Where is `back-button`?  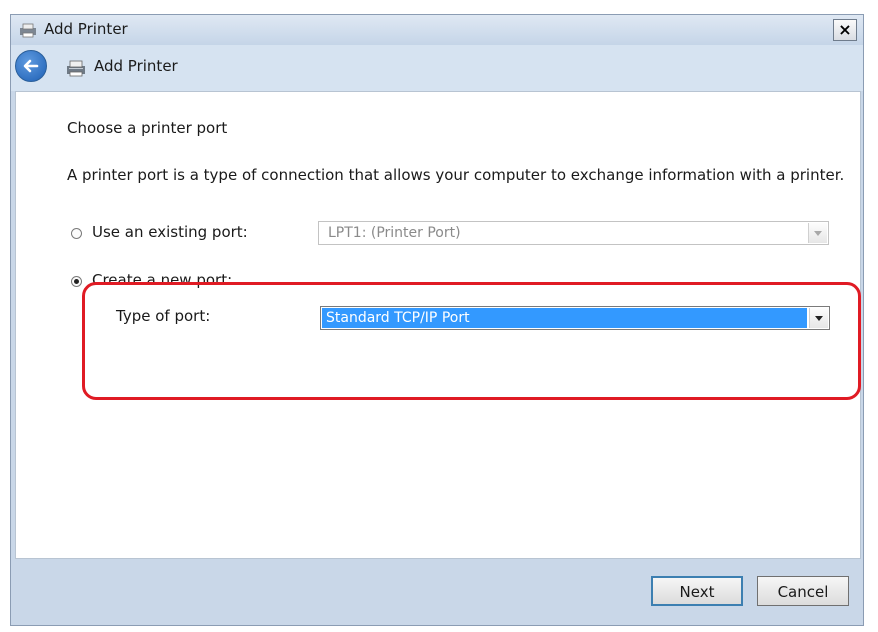 back-button is located at coordinates (31, 66).